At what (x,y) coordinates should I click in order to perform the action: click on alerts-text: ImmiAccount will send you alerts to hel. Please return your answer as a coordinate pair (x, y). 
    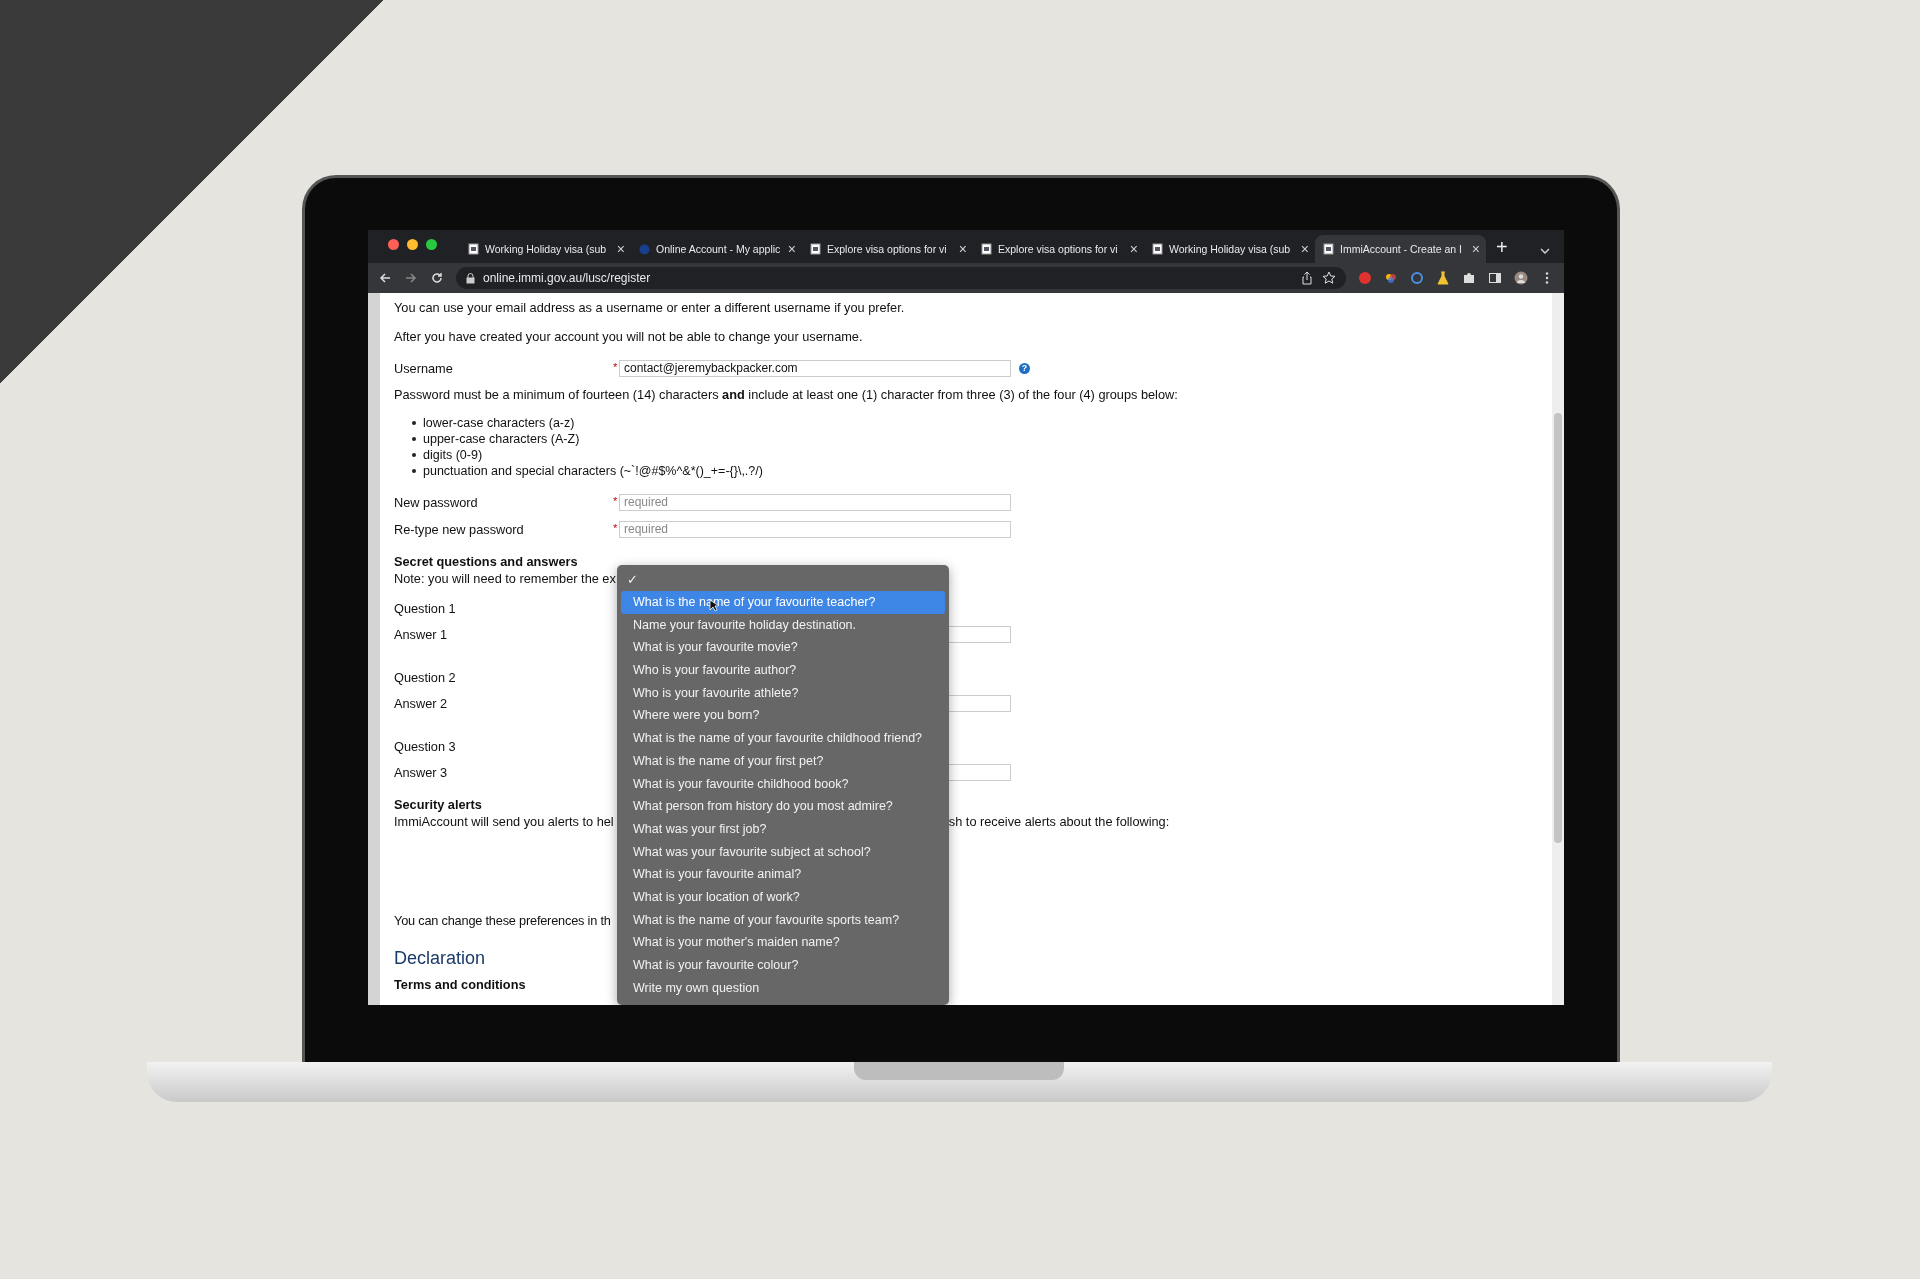
    Looking at the image, I should click on (504, 821).